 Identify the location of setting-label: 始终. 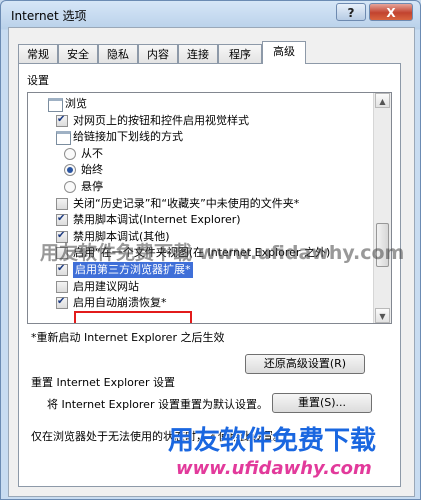
(92, 170).